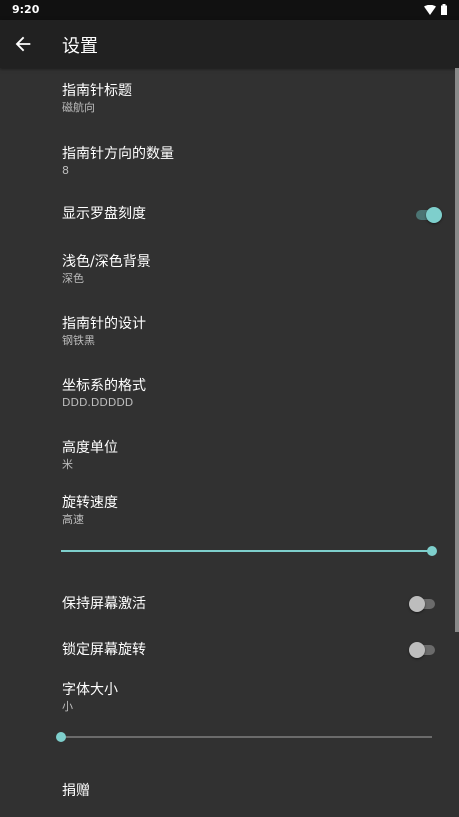  Describe the element at coordinates (252, 791) in the screenshot. I see `pref-donate: 捐赠` at that location.